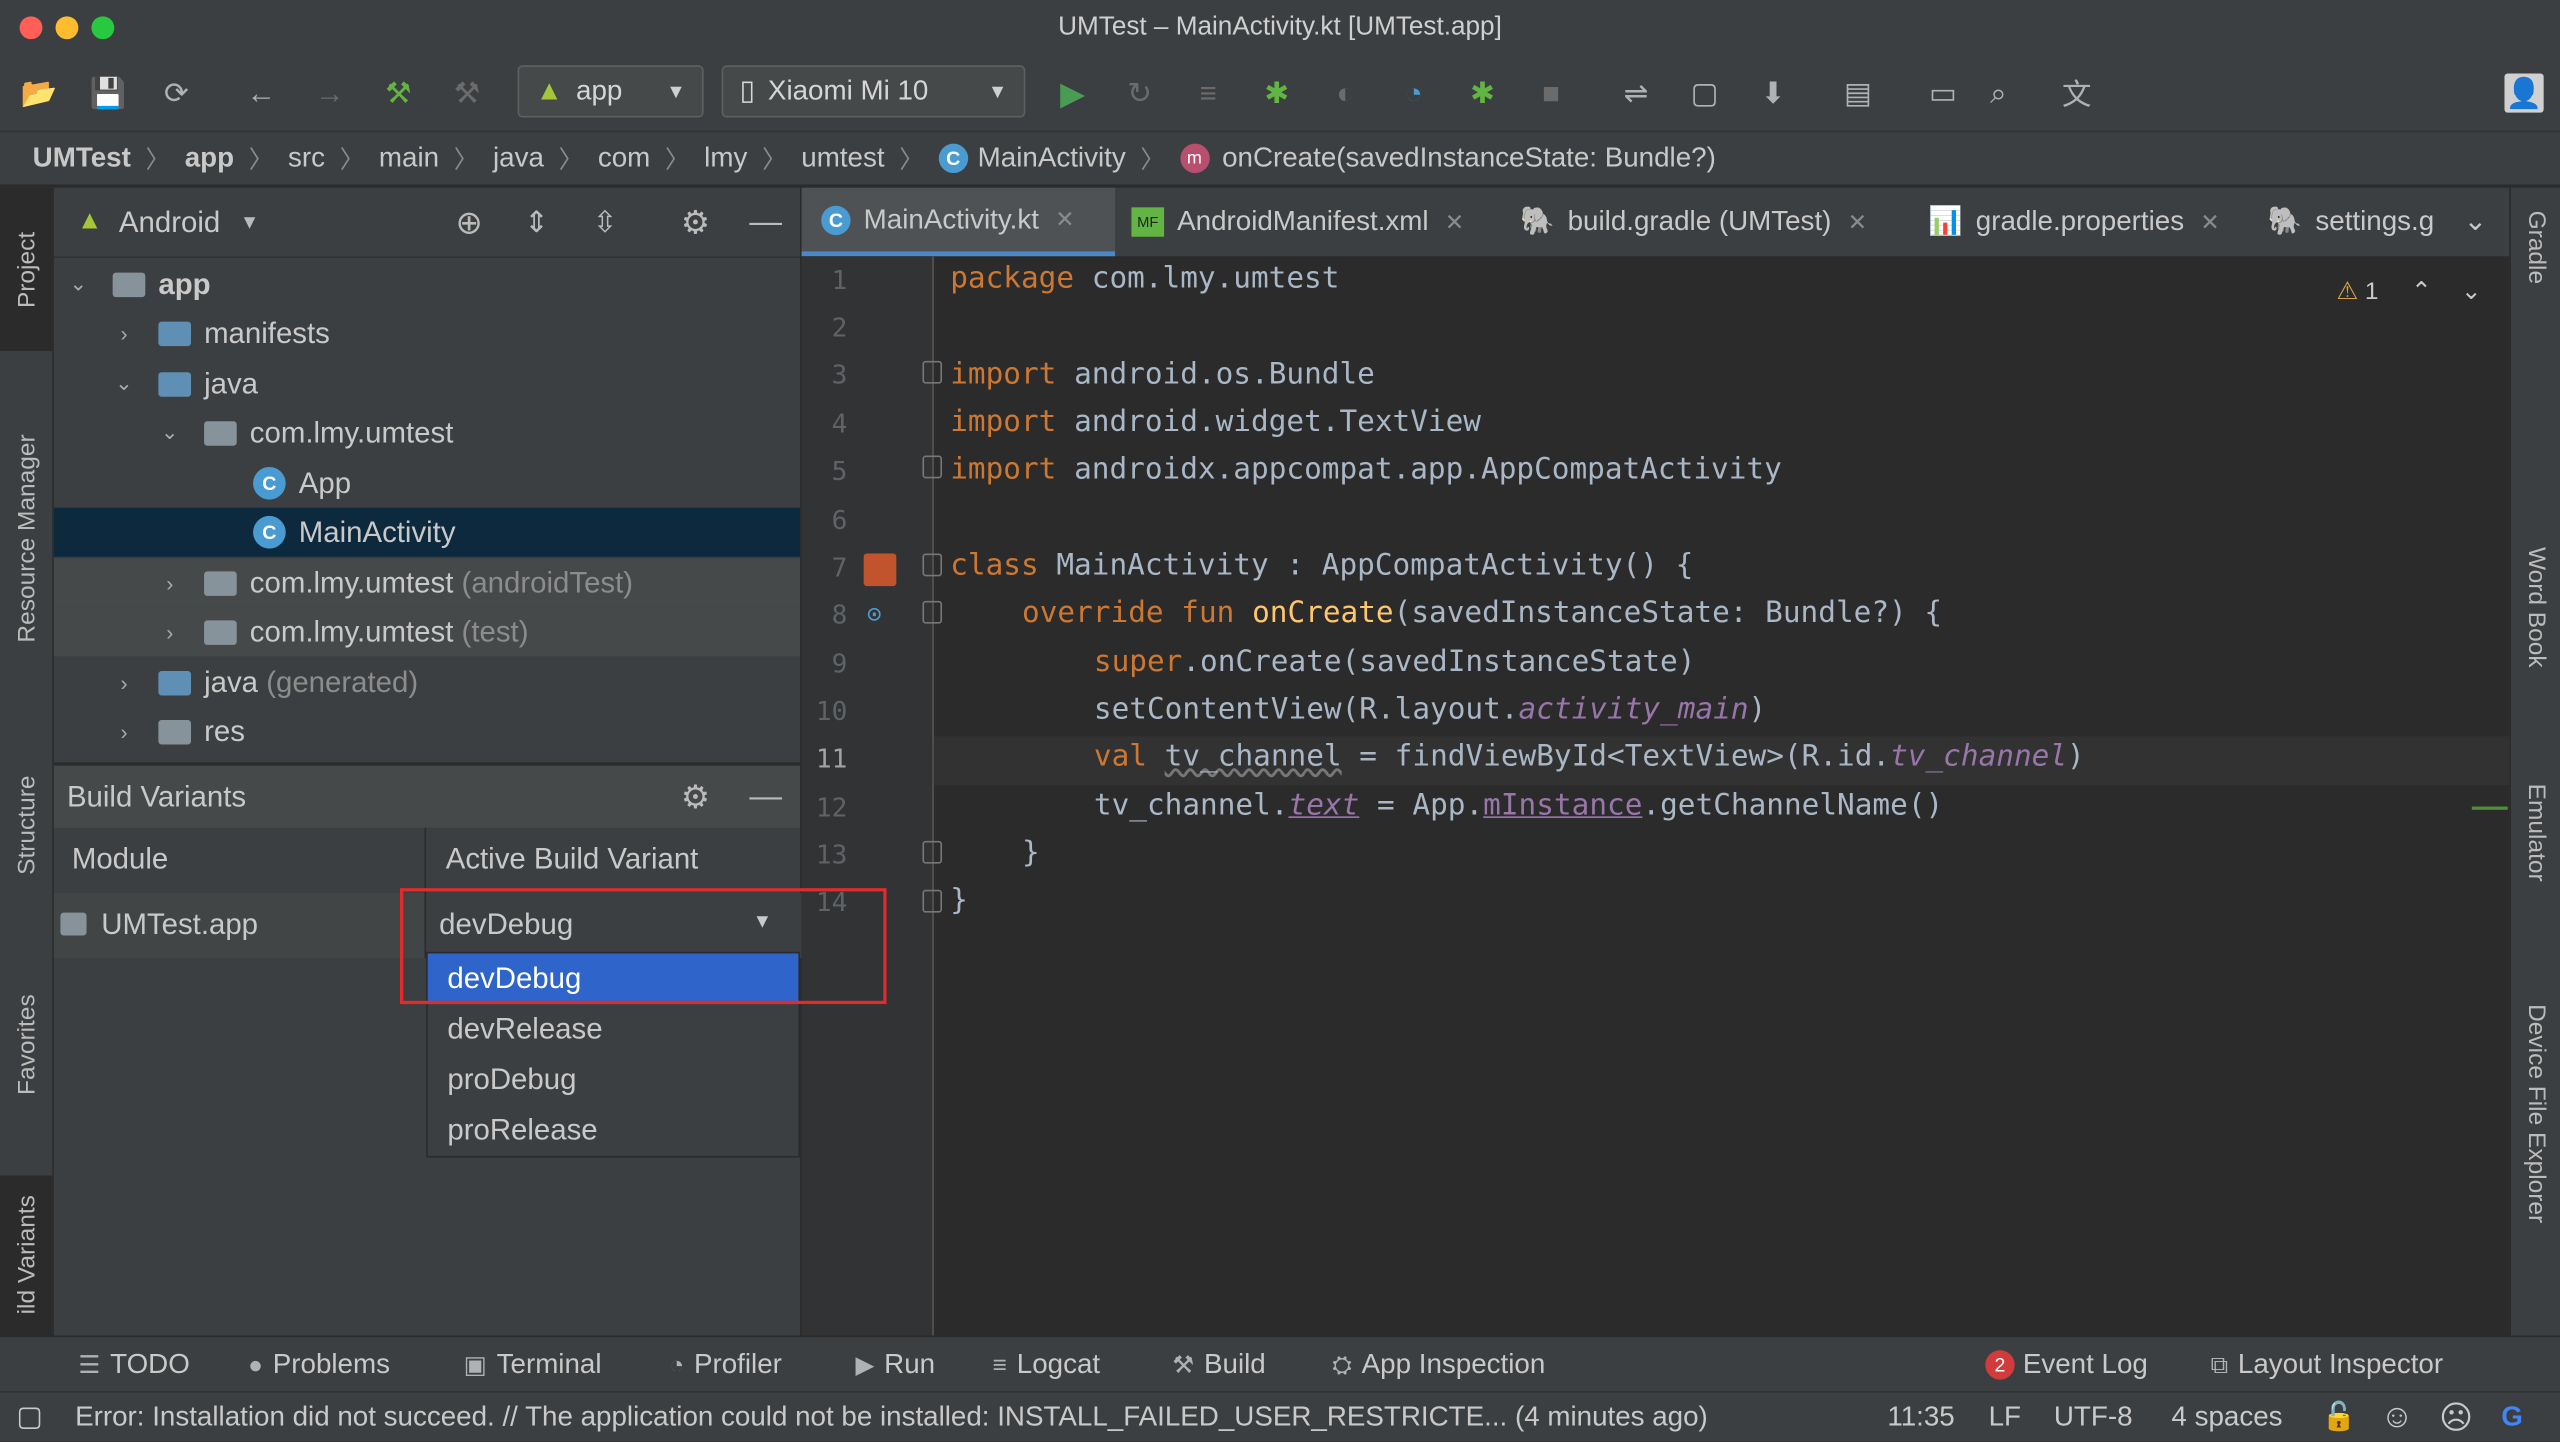  I want to click on override-icon: ⊙, so click(874, 613).